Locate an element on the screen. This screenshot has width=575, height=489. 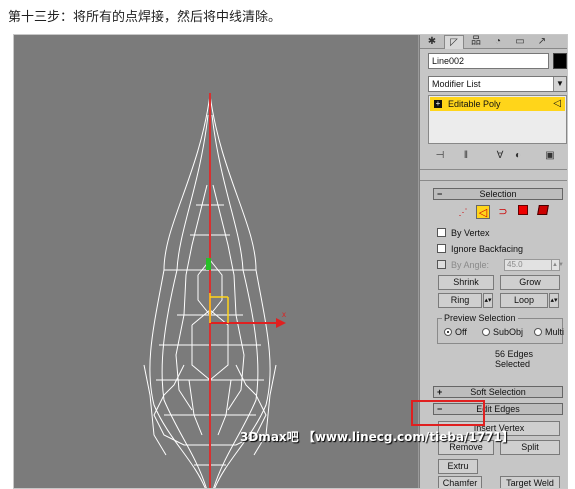
modifier-list-dropdown: Modifier List ▼ is located at coordinates (497, 84).